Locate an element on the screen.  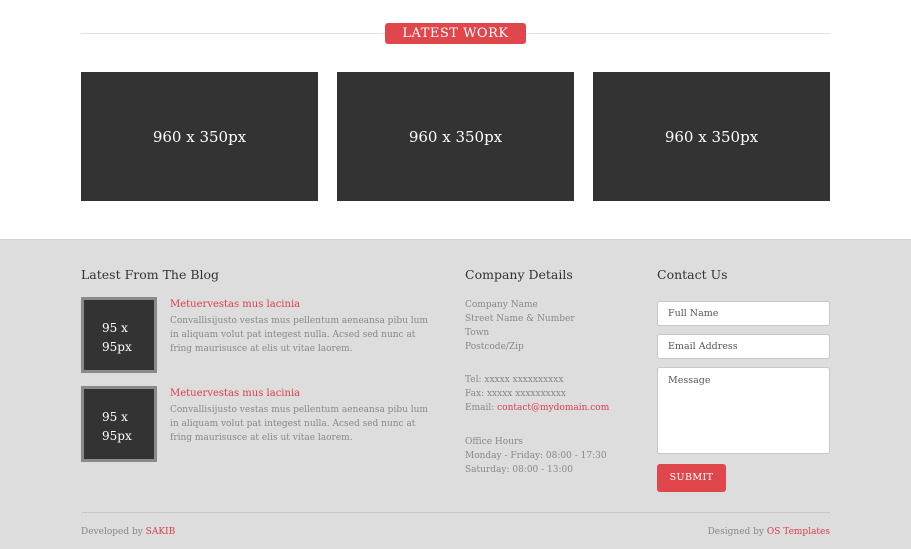
weekday-hours: Monday - Friday: 08:00 - 17:30 is located at coordinates (536, 456).